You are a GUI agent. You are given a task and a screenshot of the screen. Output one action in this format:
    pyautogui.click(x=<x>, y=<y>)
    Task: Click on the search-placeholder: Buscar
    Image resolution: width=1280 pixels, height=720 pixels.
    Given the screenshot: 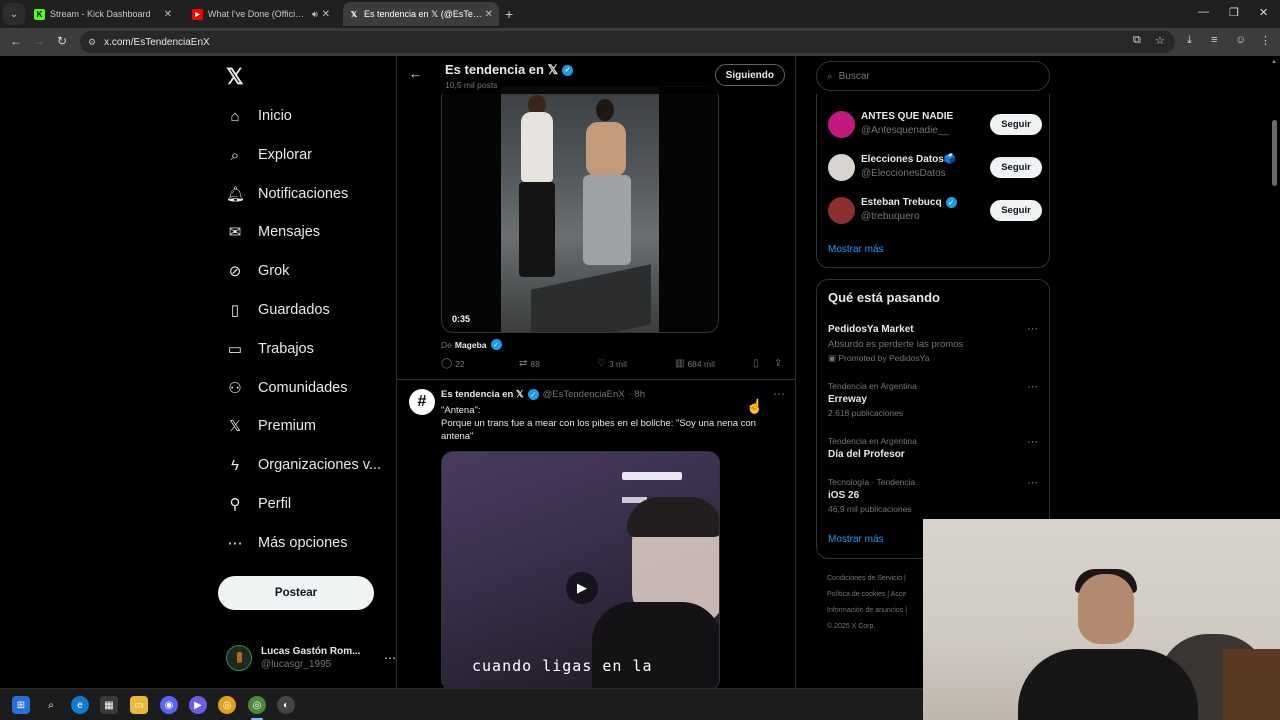 What is the action you would take?
    pyautogui.click(x=854, y=76)
    